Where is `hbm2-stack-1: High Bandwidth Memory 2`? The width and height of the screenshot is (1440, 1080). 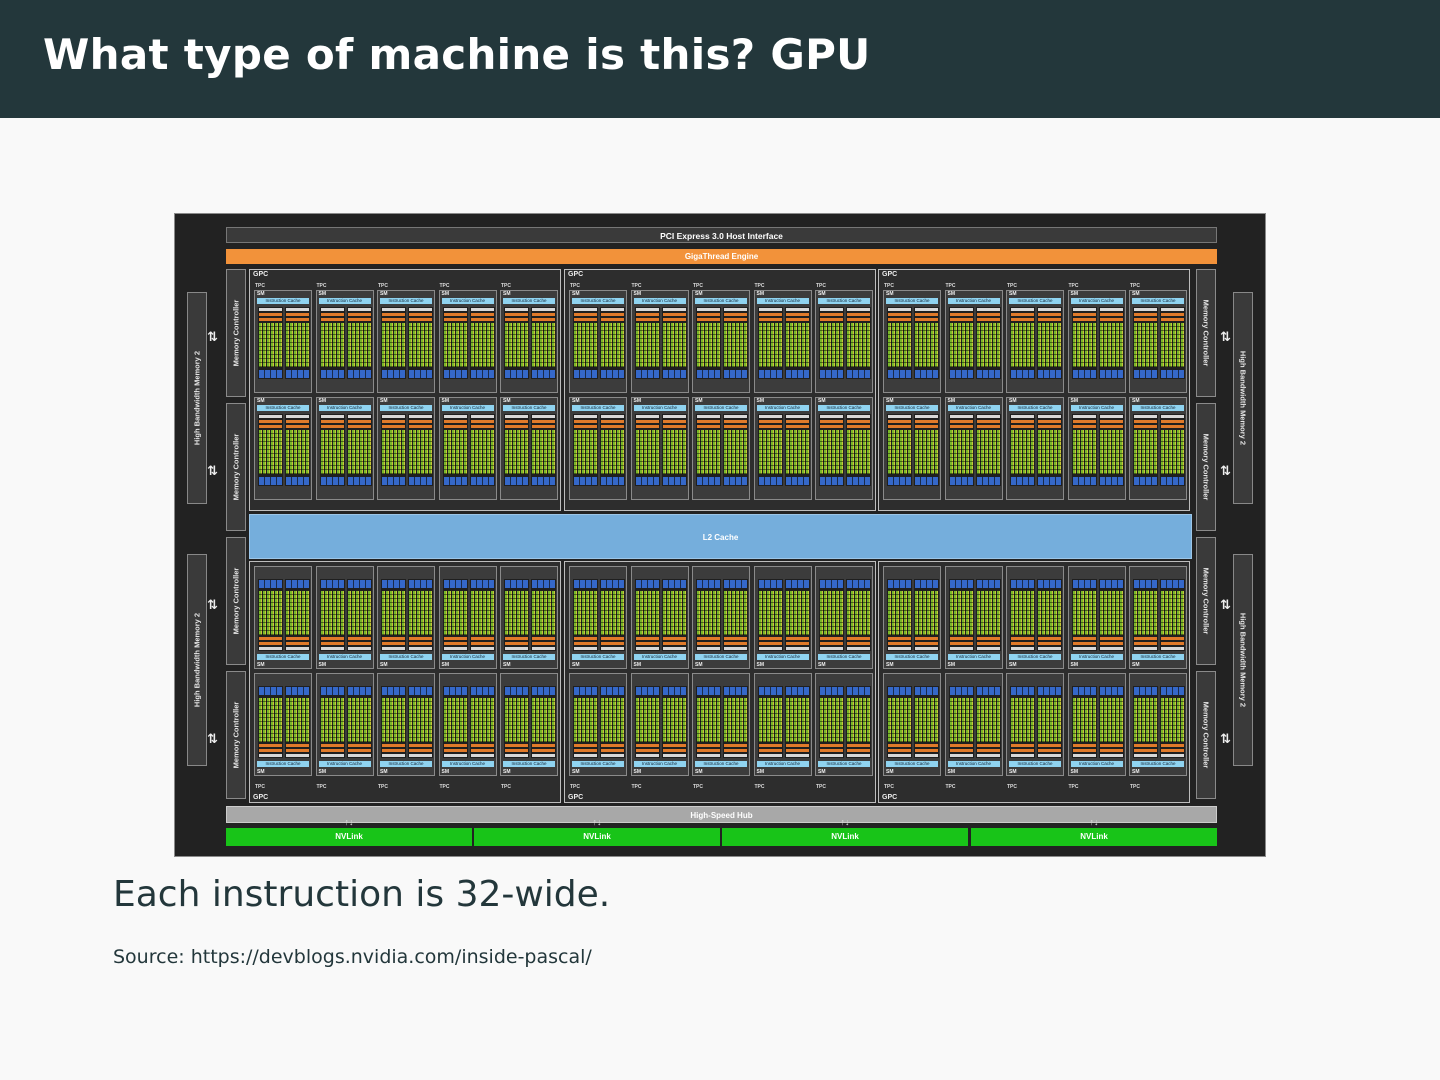
hbm2-stack-1: High Bandwidth Memory 2 is located at coordinates (197, 398).